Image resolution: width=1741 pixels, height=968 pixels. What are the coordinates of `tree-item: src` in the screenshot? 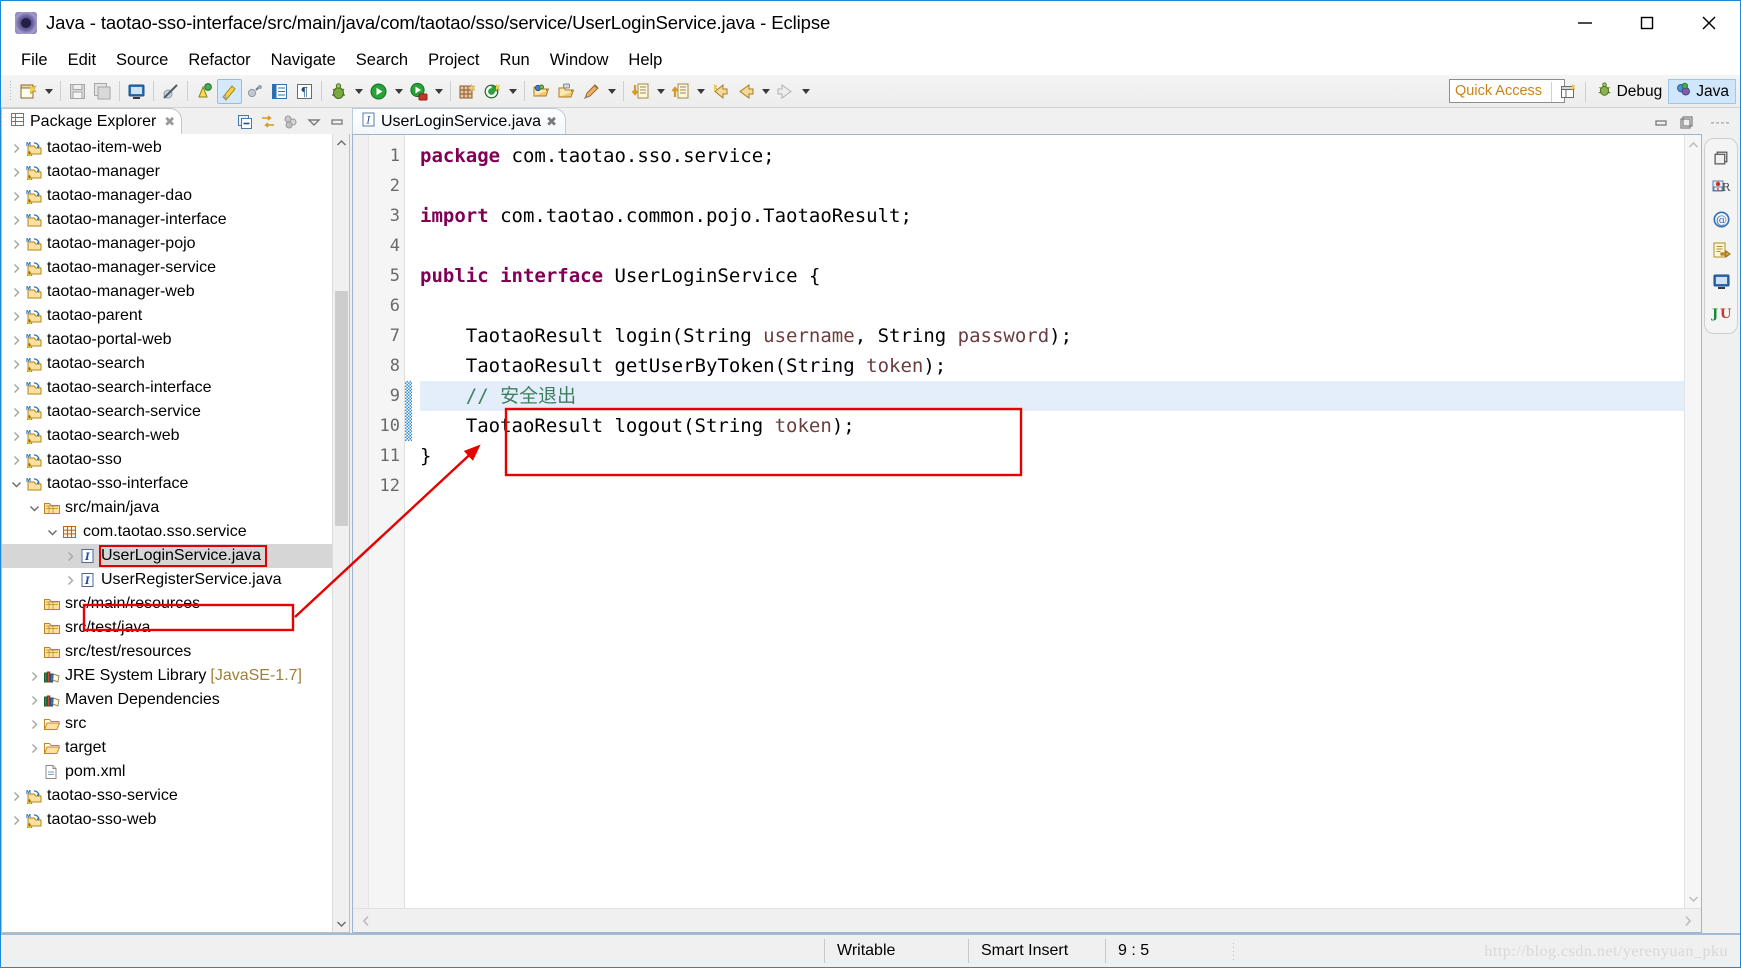 It's located at (167, 724).